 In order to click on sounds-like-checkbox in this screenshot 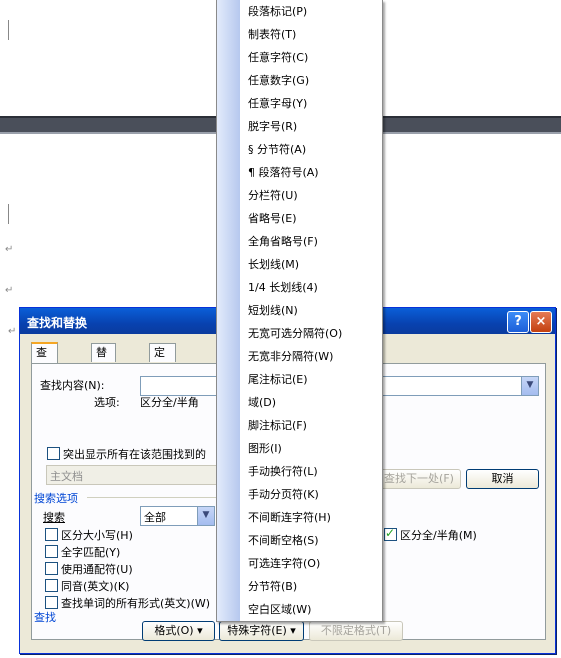, I will do `click(51, 585)`.